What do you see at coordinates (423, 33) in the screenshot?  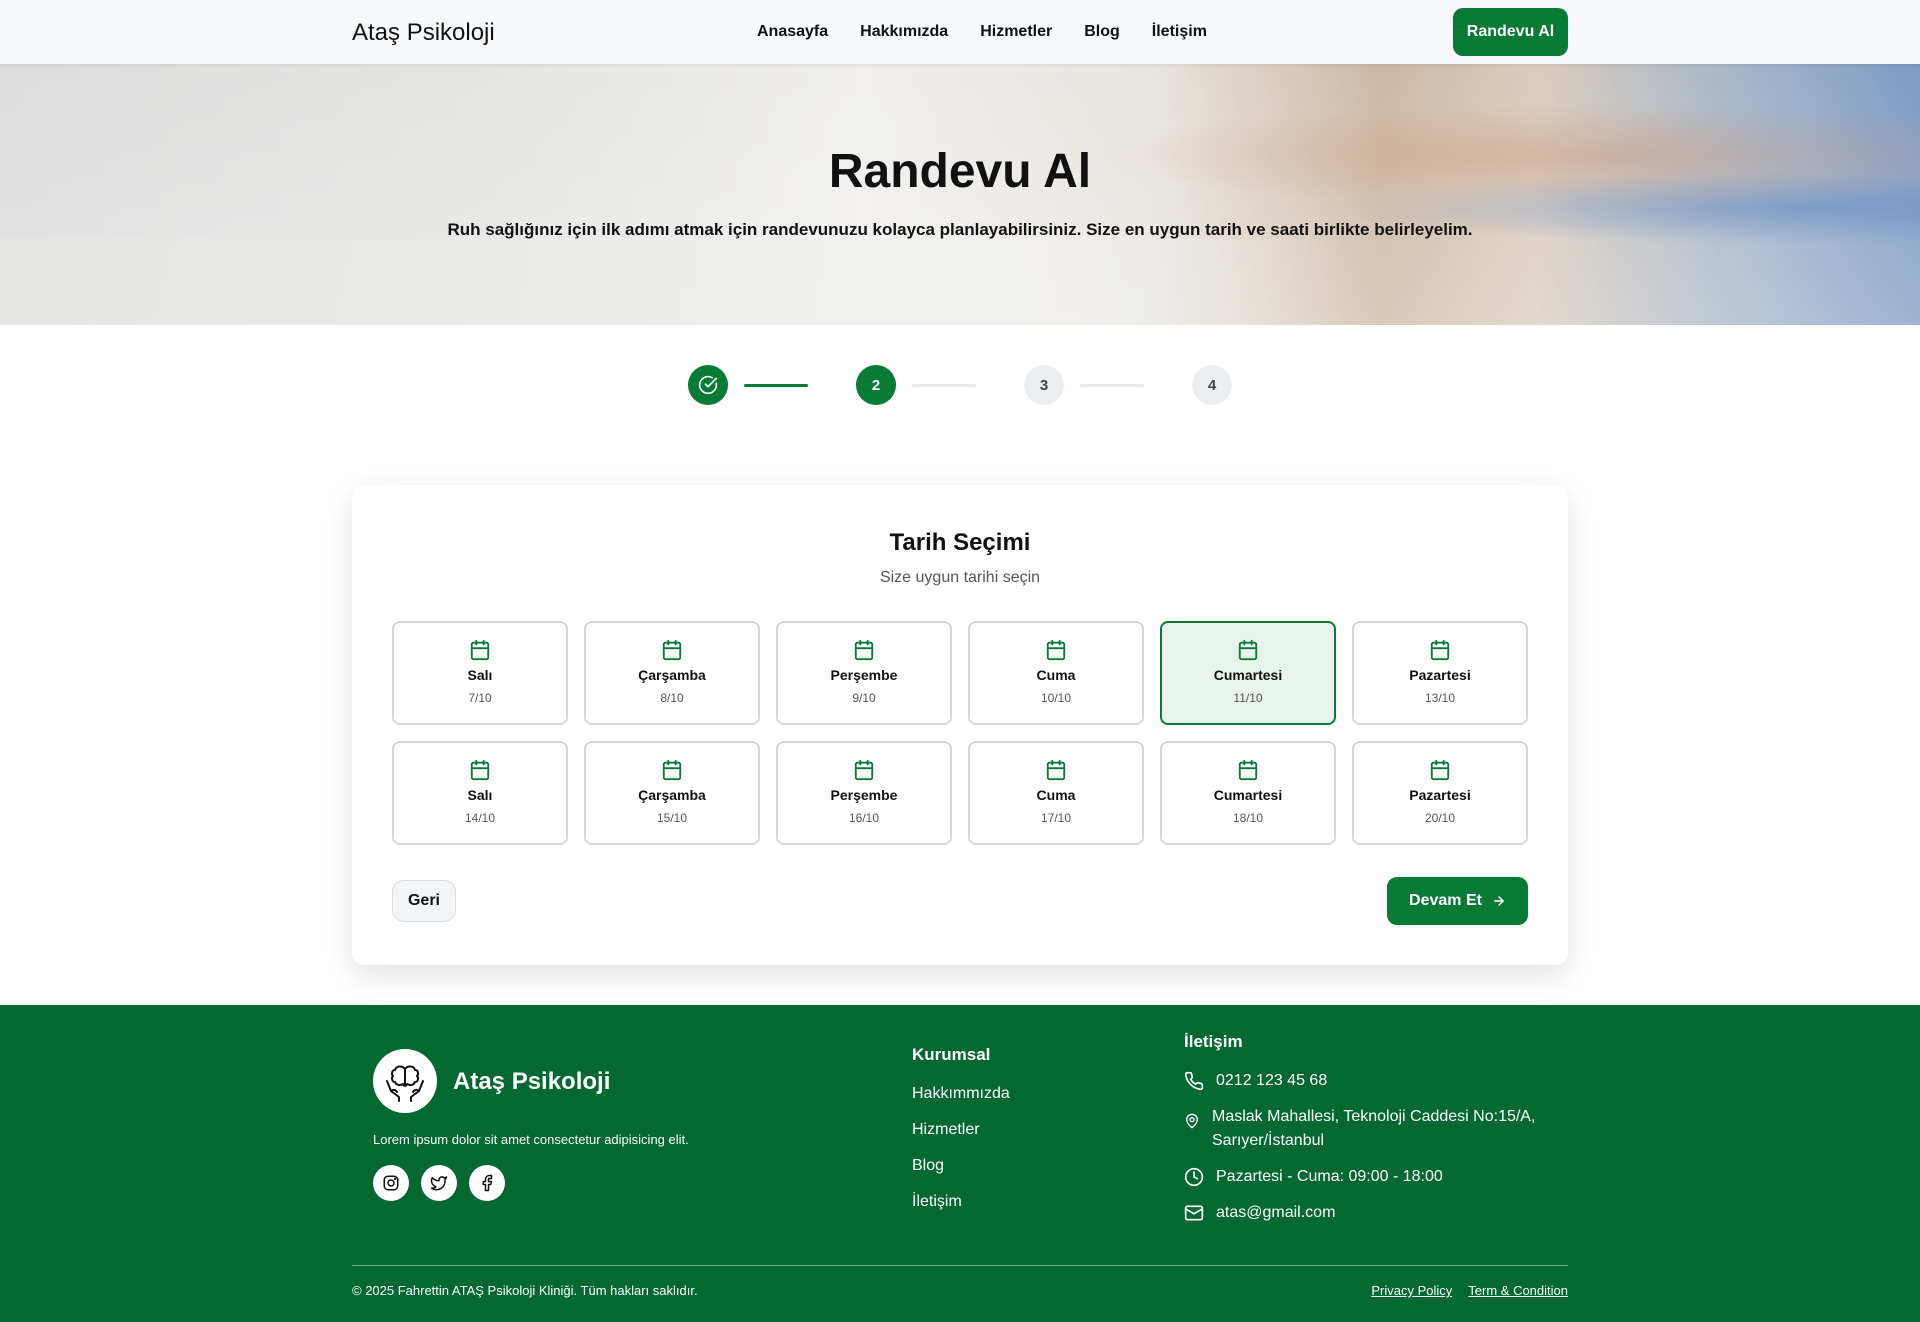 I see `nav-brand: Ataş Psikoloji` at bounding box center [423, 33].